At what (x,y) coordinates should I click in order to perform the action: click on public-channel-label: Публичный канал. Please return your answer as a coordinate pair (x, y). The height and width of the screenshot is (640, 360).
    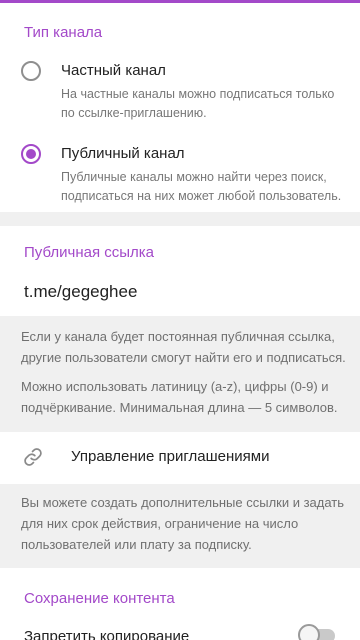
    Looking at the image, I should click on (123, 153).